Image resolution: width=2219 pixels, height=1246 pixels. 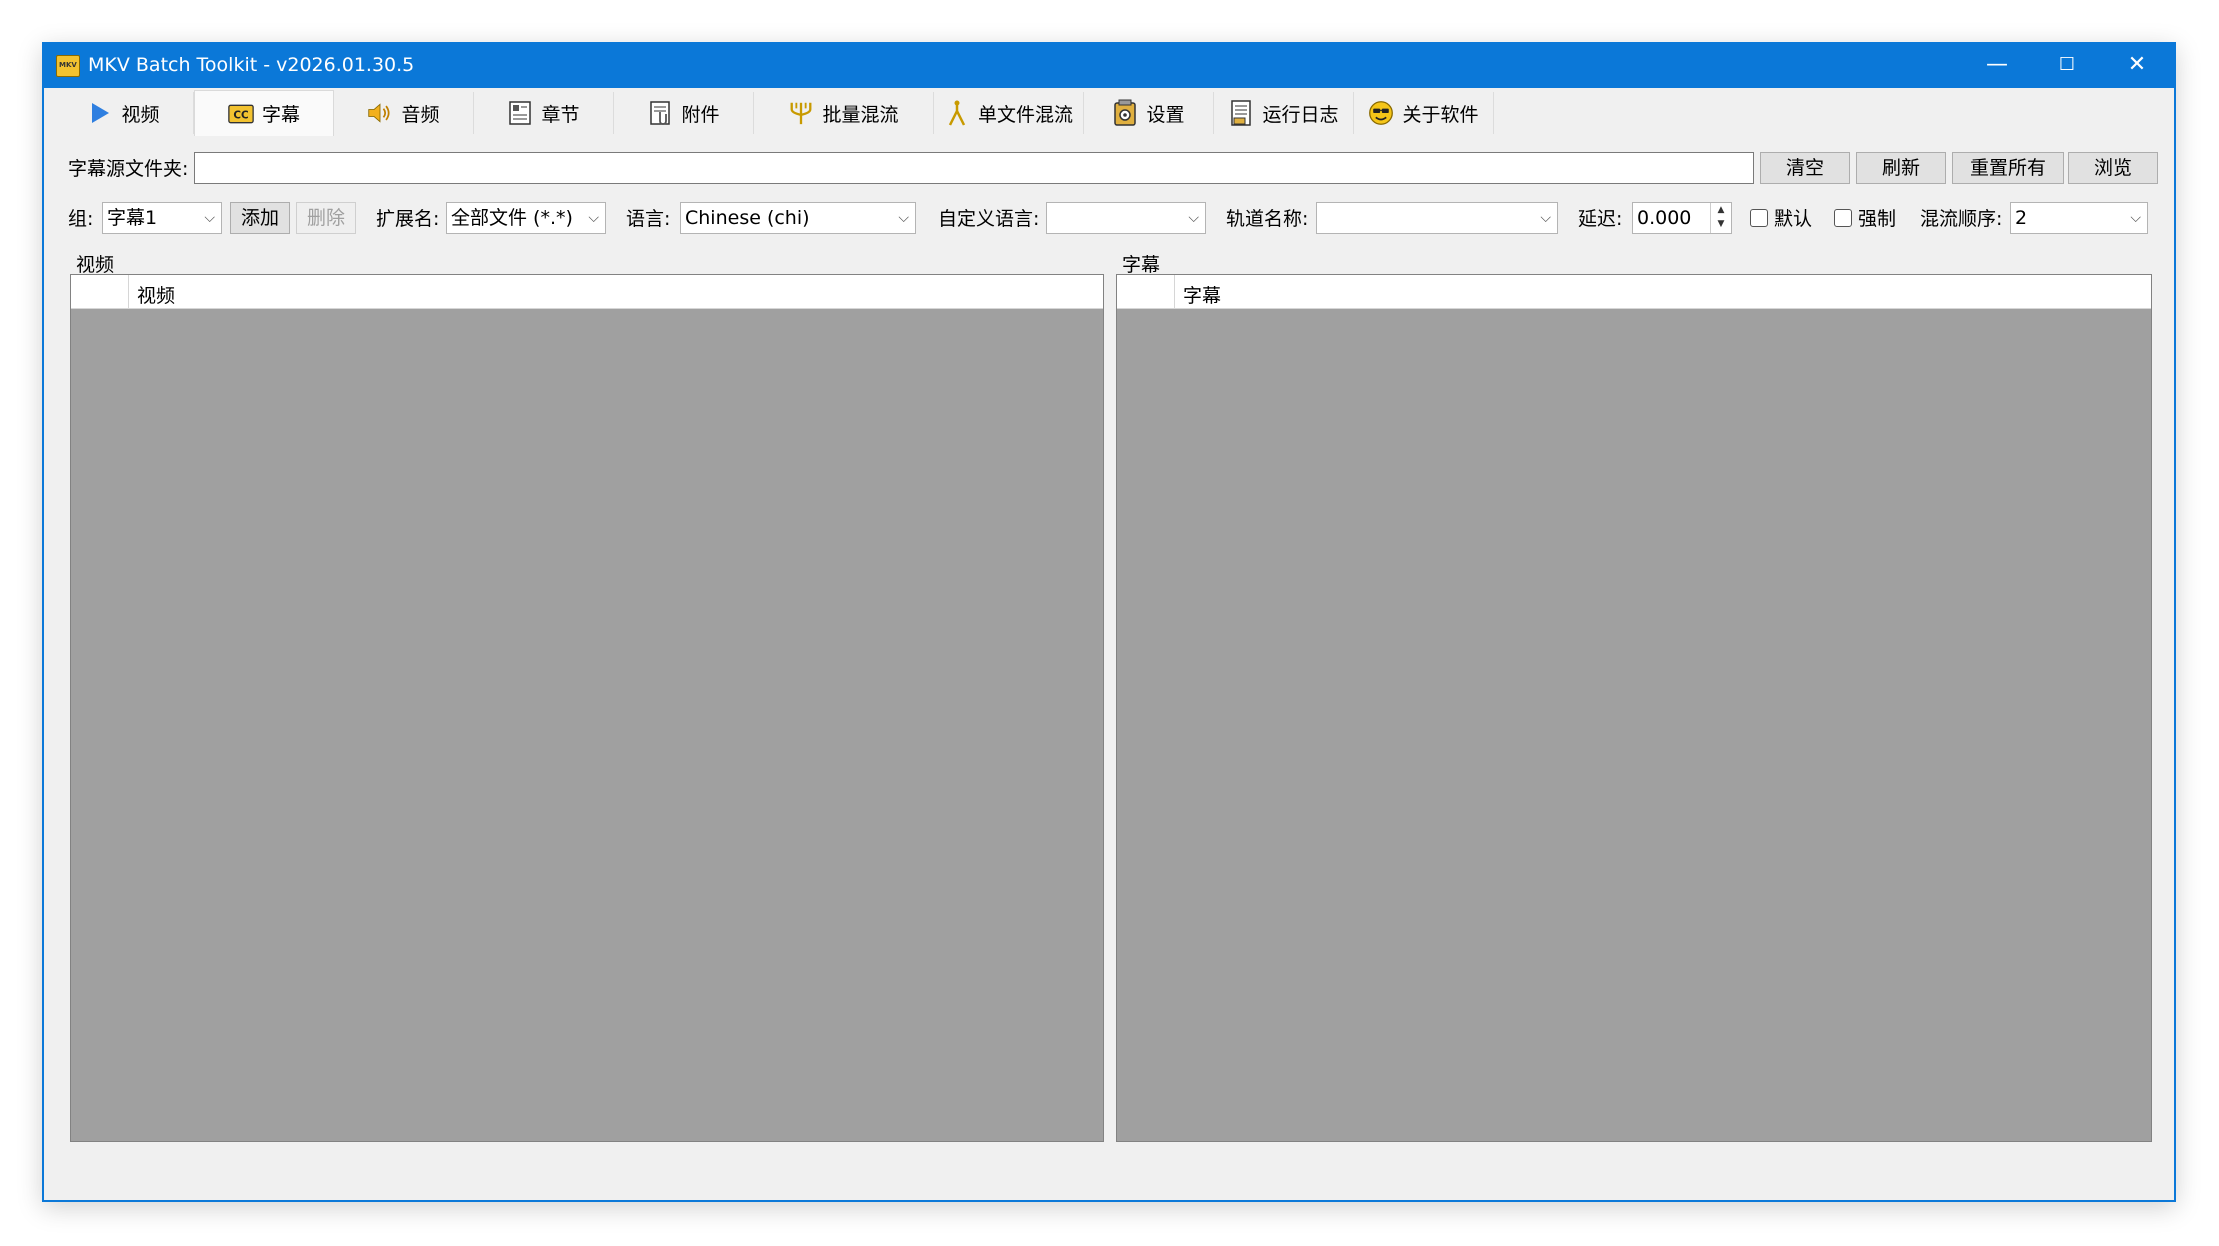 What do you see at coordinates (1437, 218) in the screenshot?
I see `track-name-select: ⌵` at bounding box center [1437, 218].